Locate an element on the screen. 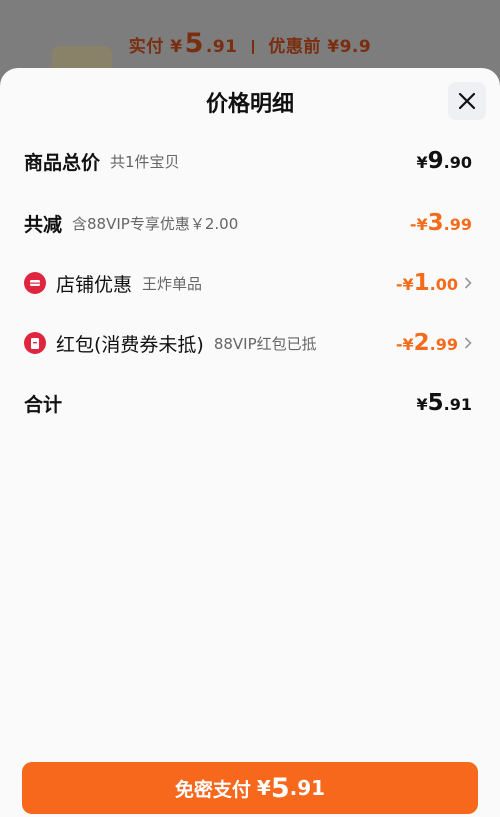  red-packet-icon is located at coordinates (35, 343).